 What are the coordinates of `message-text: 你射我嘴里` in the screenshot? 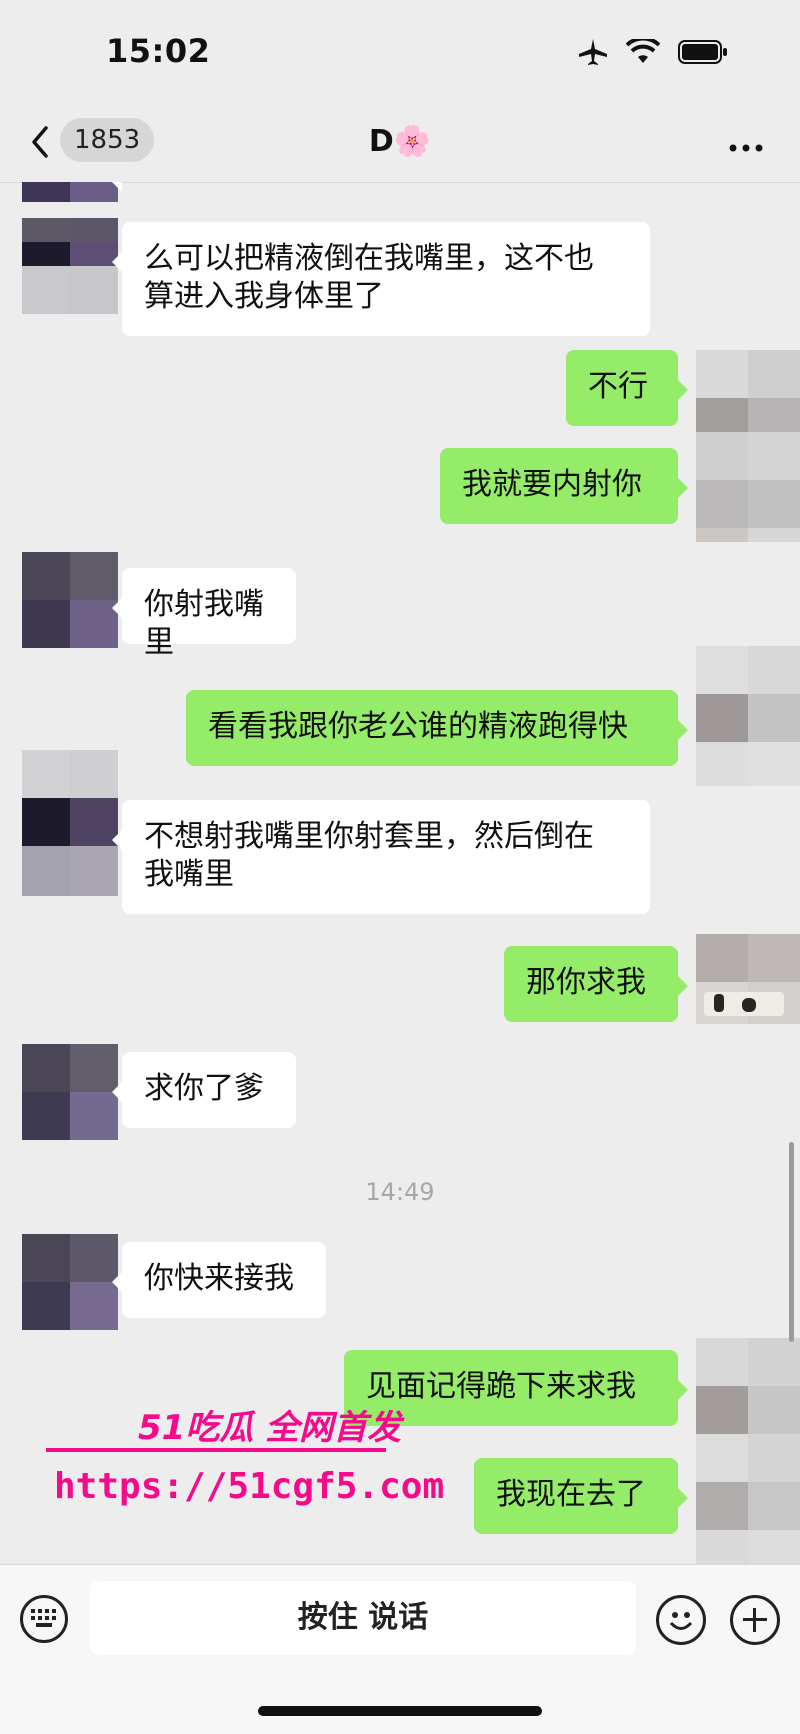 It's located at (204, 623).